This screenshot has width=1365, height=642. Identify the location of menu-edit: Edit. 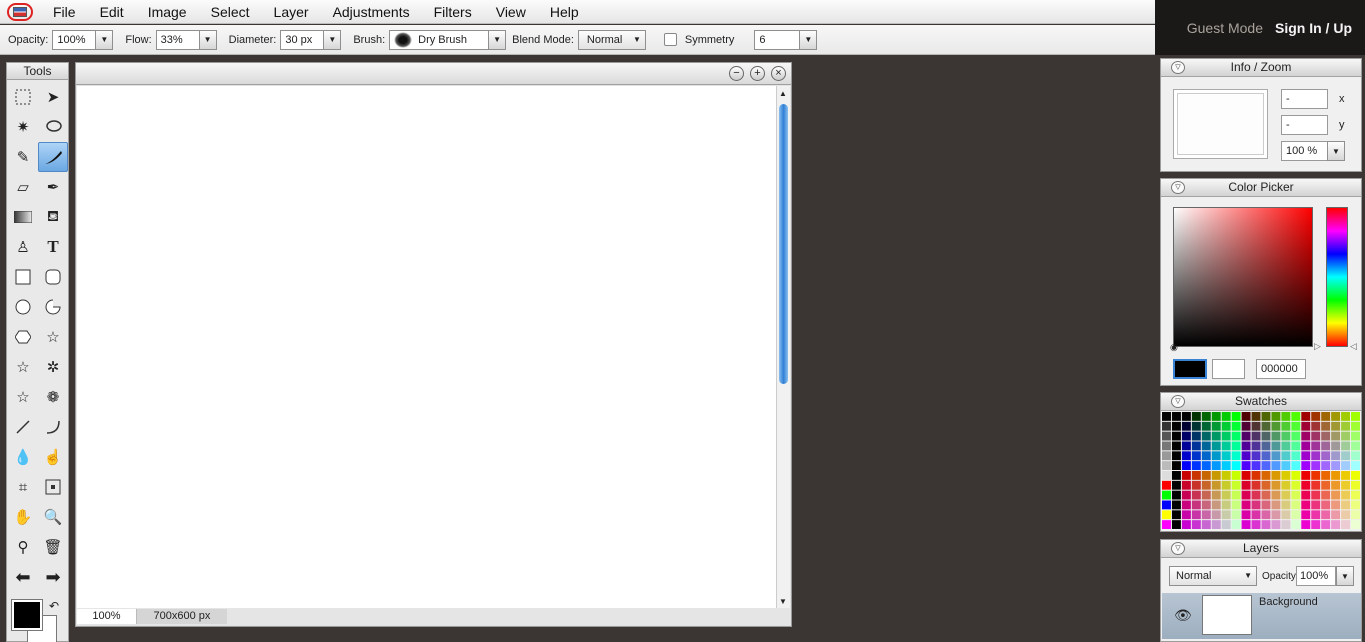
(112, 12).